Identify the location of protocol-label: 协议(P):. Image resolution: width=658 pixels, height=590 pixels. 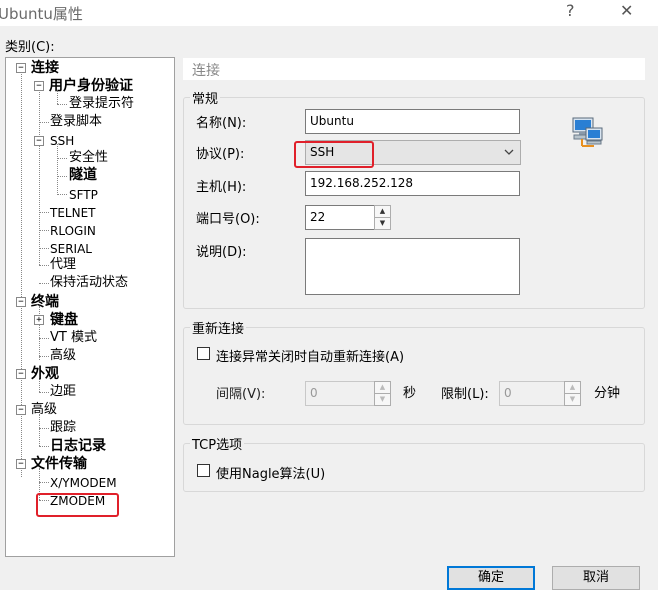
(220, 154).